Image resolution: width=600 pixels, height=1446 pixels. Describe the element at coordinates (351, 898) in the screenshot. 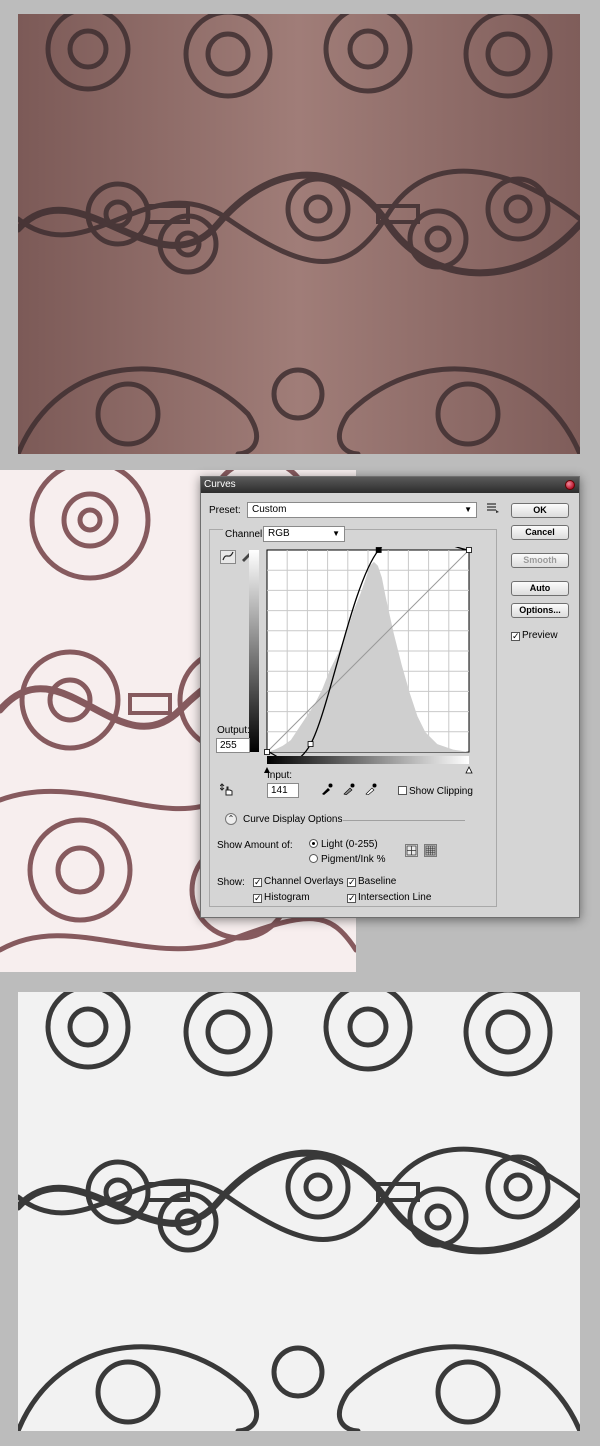

I see `intersection-line-box: ✓` at that location.